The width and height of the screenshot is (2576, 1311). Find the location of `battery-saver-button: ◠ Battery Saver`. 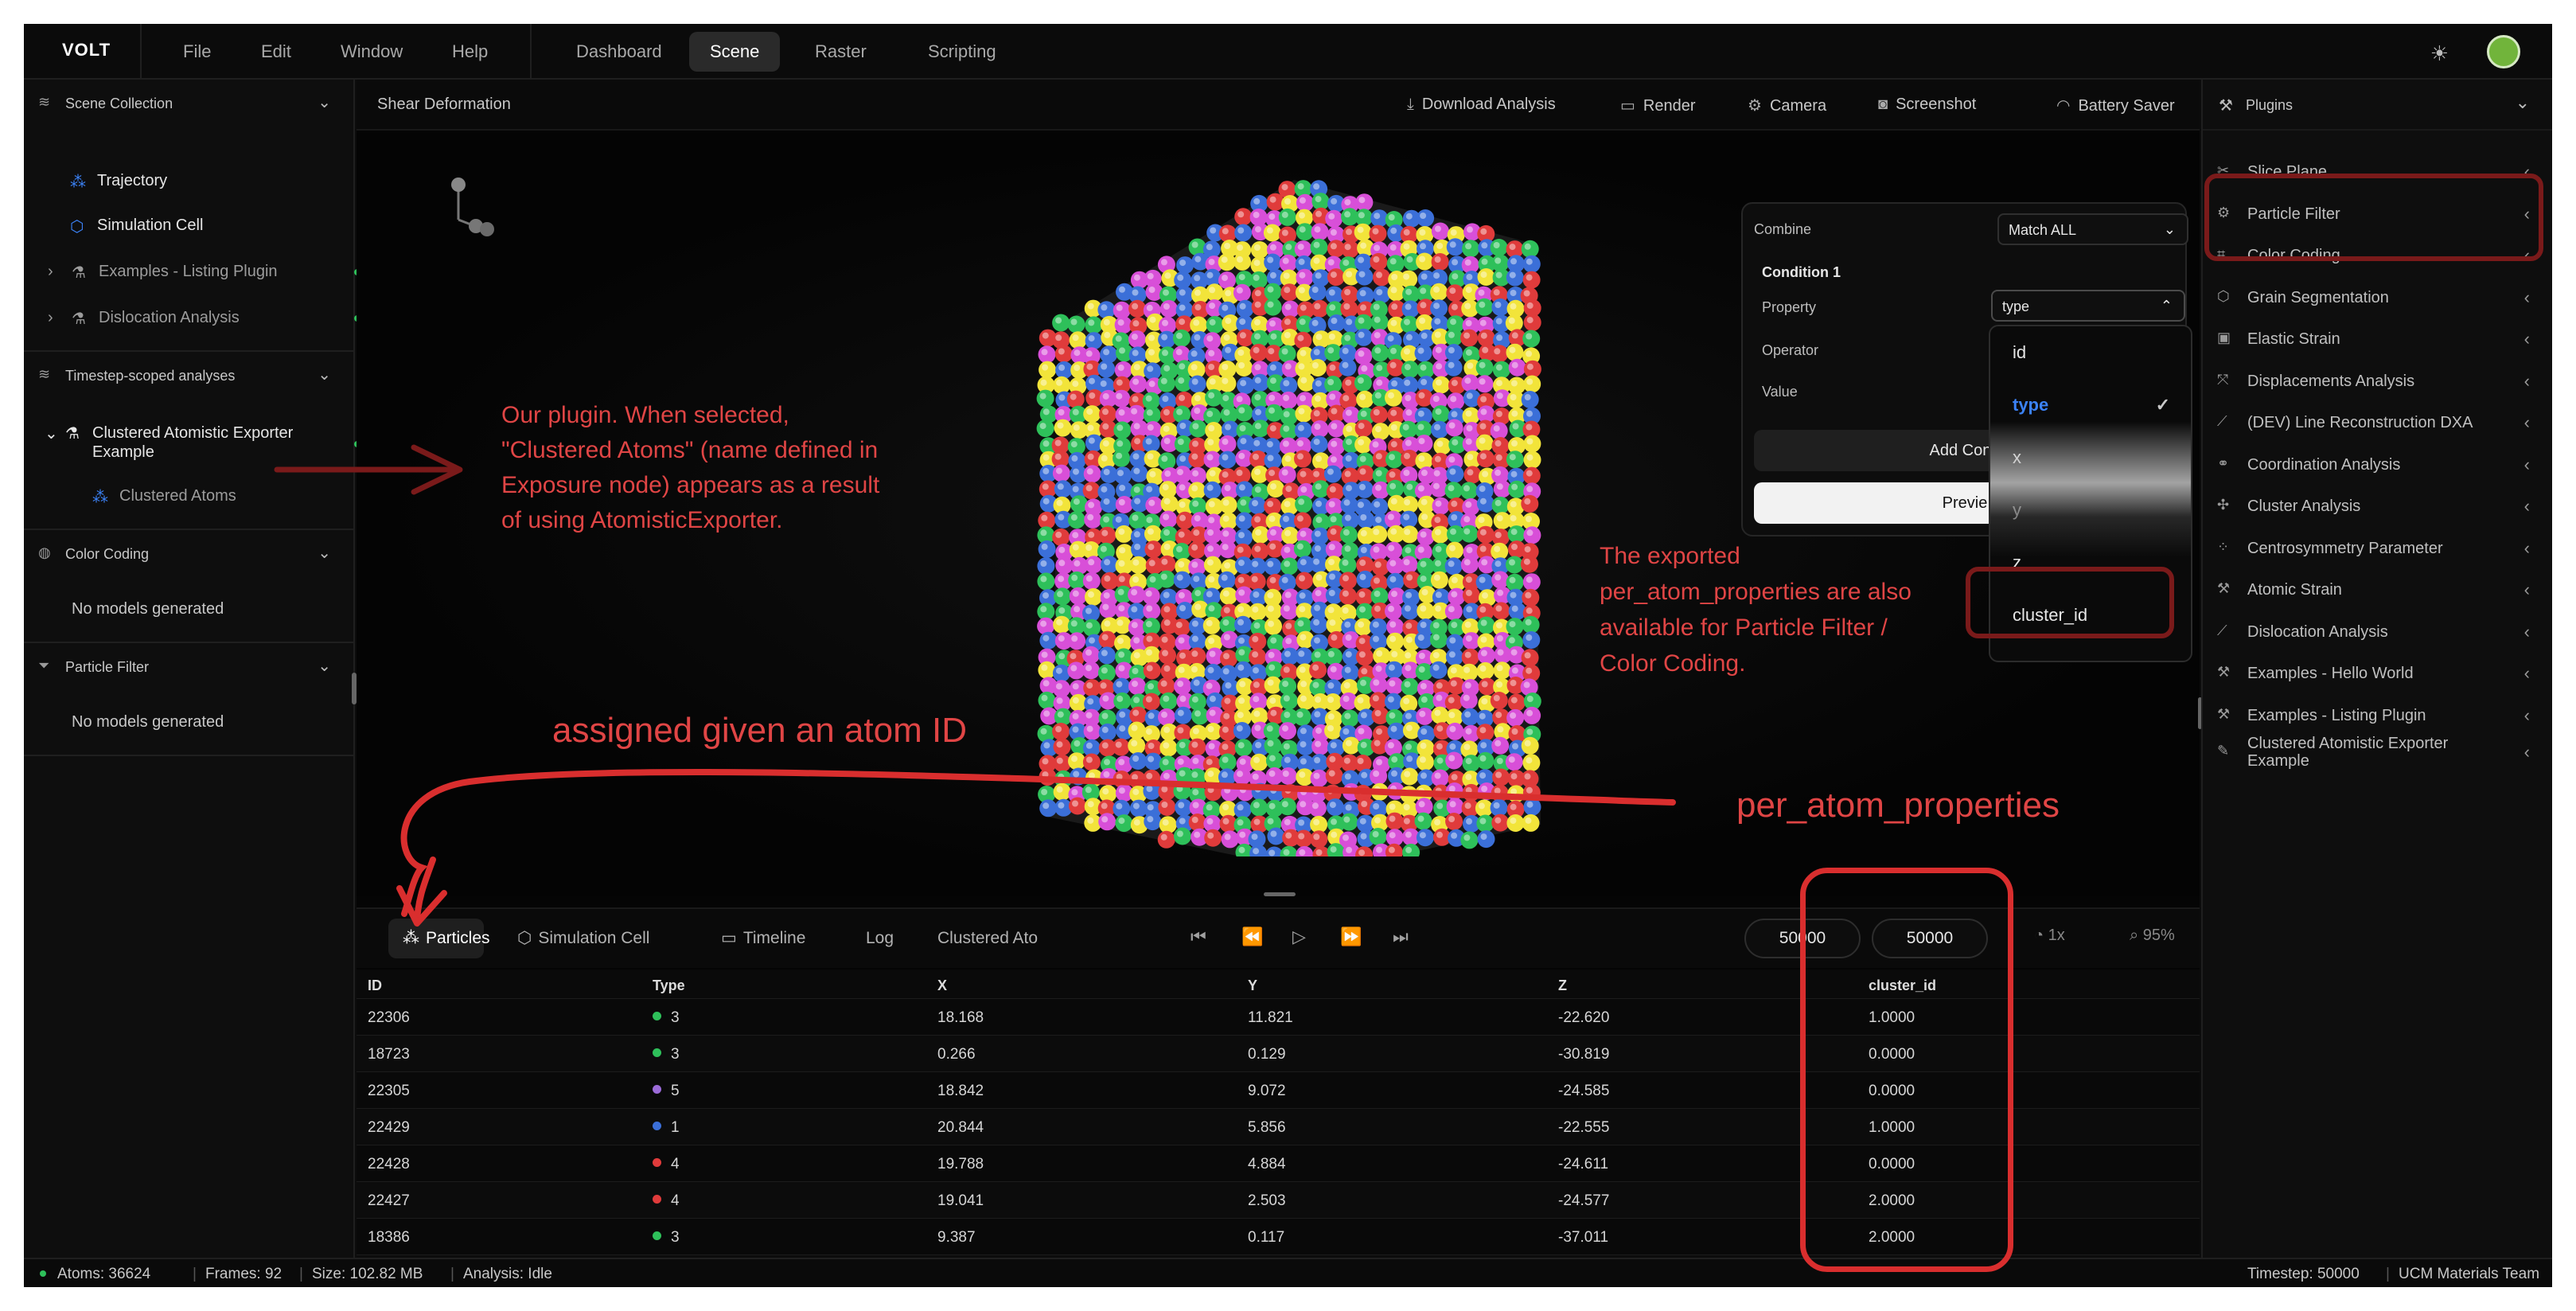

battery-saver-button: ◠ Battery Saver is located at coordinates (2115, 105).